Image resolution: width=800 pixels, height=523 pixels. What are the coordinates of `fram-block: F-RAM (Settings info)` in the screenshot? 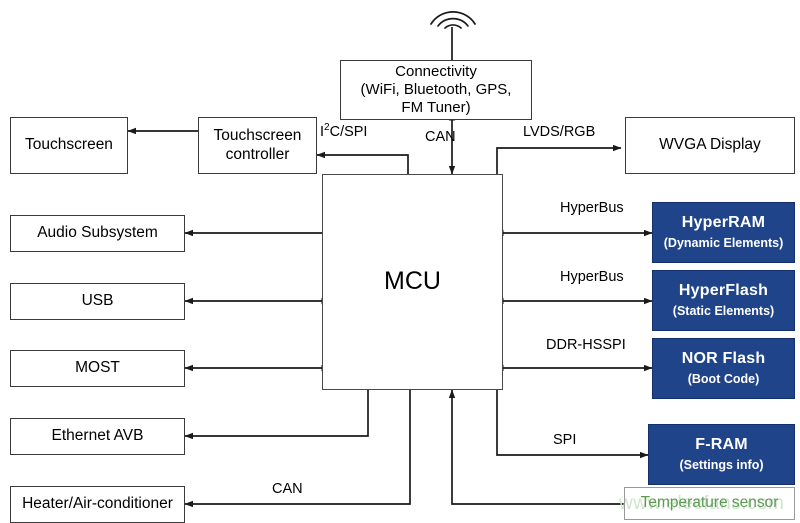 It's located at (721, 454).